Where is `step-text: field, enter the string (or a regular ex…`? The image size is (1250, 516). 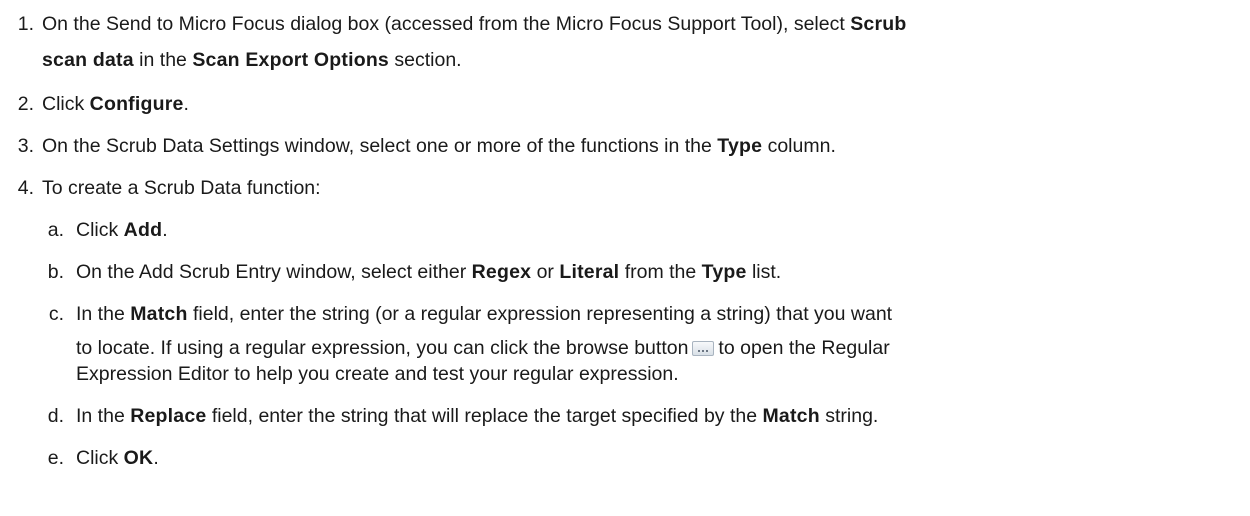 step-text: field, enter the string (or a regular ex… is located at coordinates (540, 314).